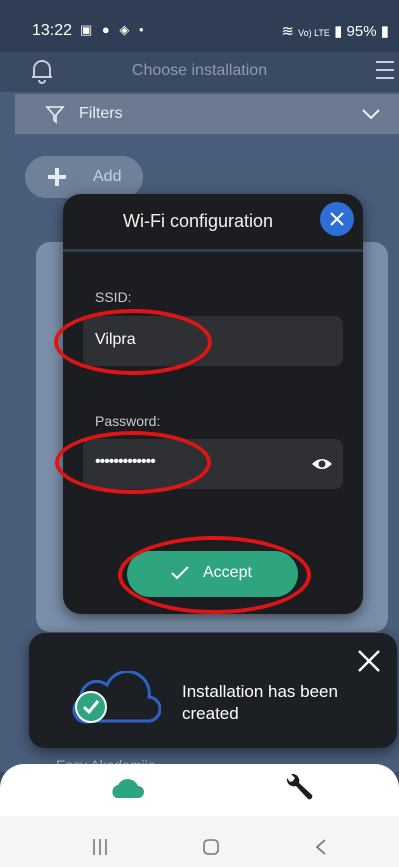 The width and height of the screenshot is (399, 867). Describe the element at coordinates (299, 787) in the screenshot. I see `wrench-icon` at that location.